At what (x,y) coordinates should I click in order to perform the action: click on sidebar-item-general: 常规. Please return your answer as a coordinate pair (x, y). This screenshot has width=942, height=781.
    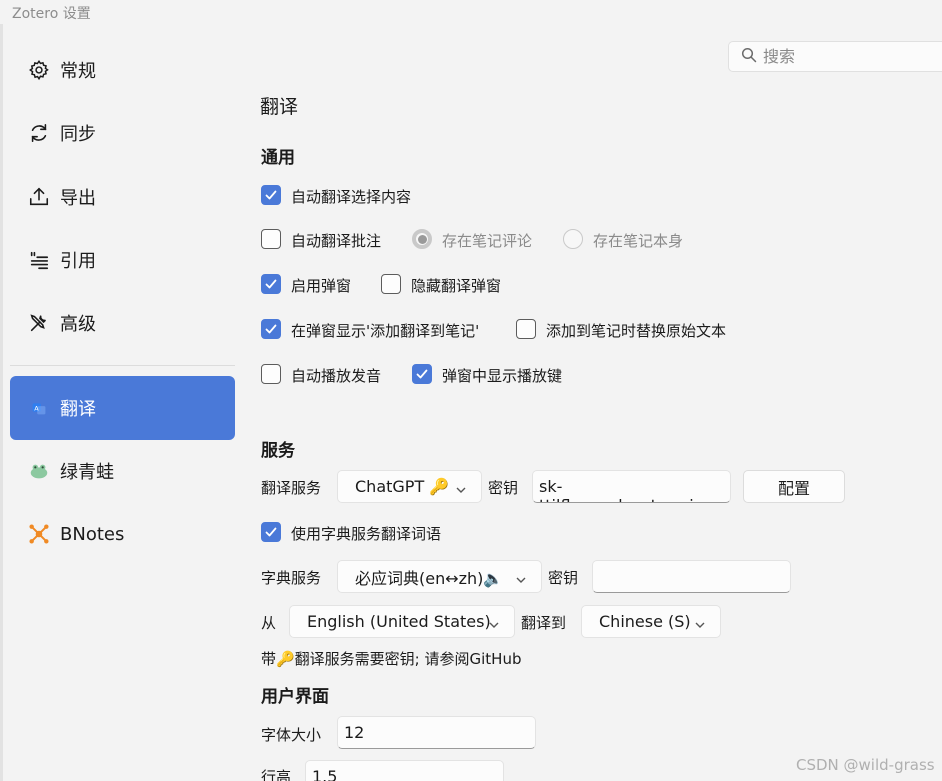
    Looking at the image, I should click on (122, 70).